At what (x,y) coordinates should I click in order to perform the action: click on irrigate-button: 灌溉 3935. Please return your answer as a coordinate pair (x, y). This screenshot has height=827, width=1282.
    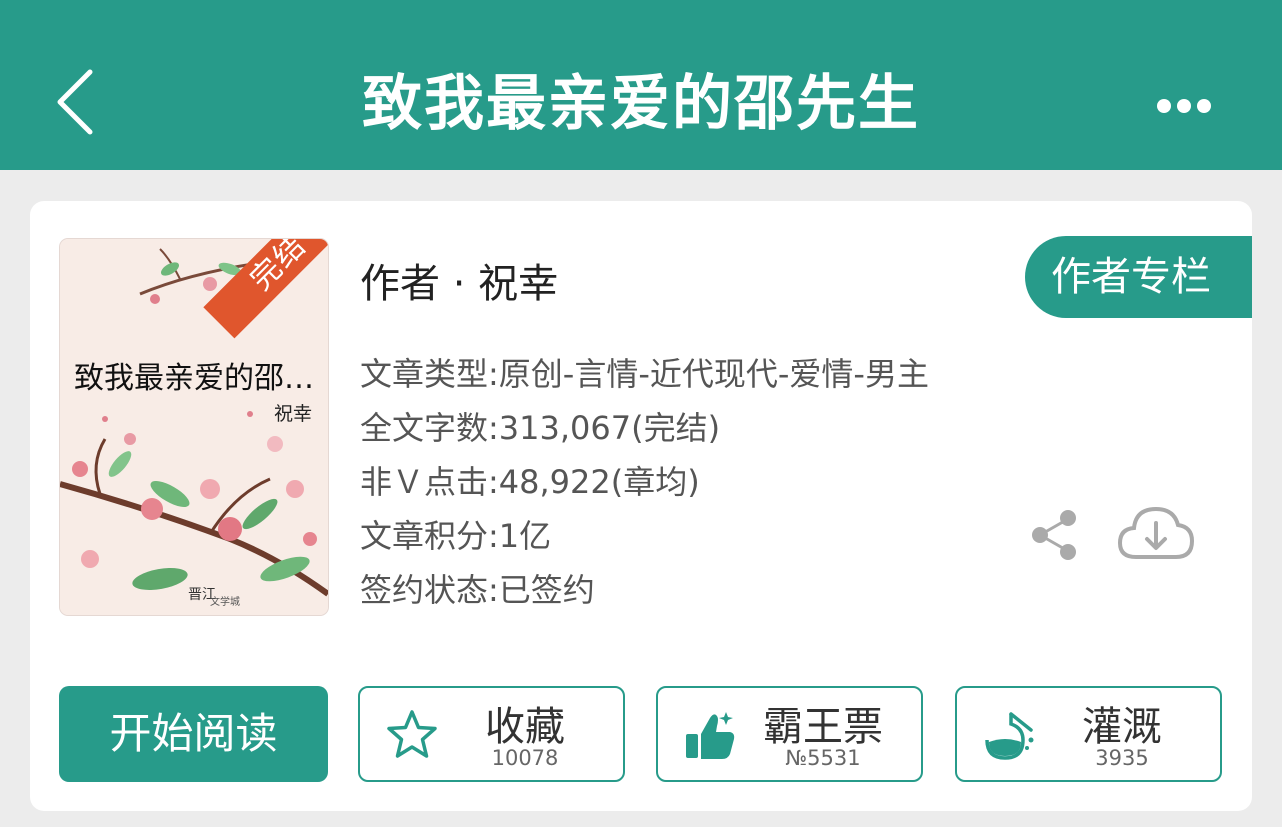
    Looking at the image, I should click on (1088, 734).